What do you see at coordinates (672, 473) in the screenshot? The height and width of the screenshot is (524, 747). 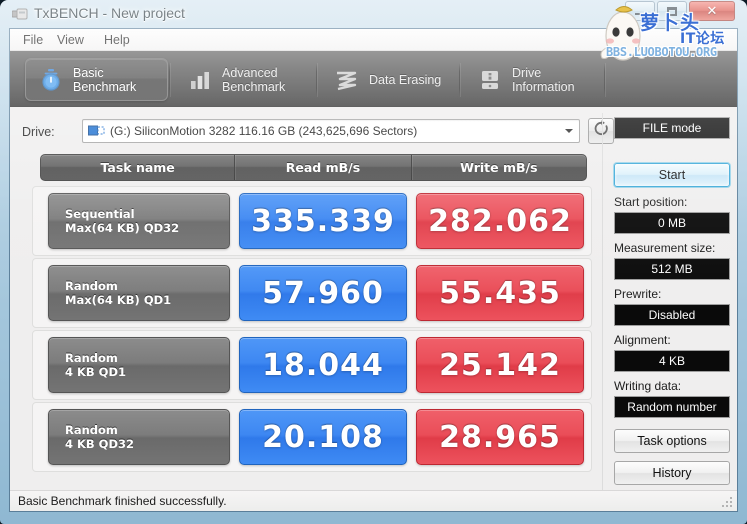 I see `history-button: History` at bounding box center [672, 473].